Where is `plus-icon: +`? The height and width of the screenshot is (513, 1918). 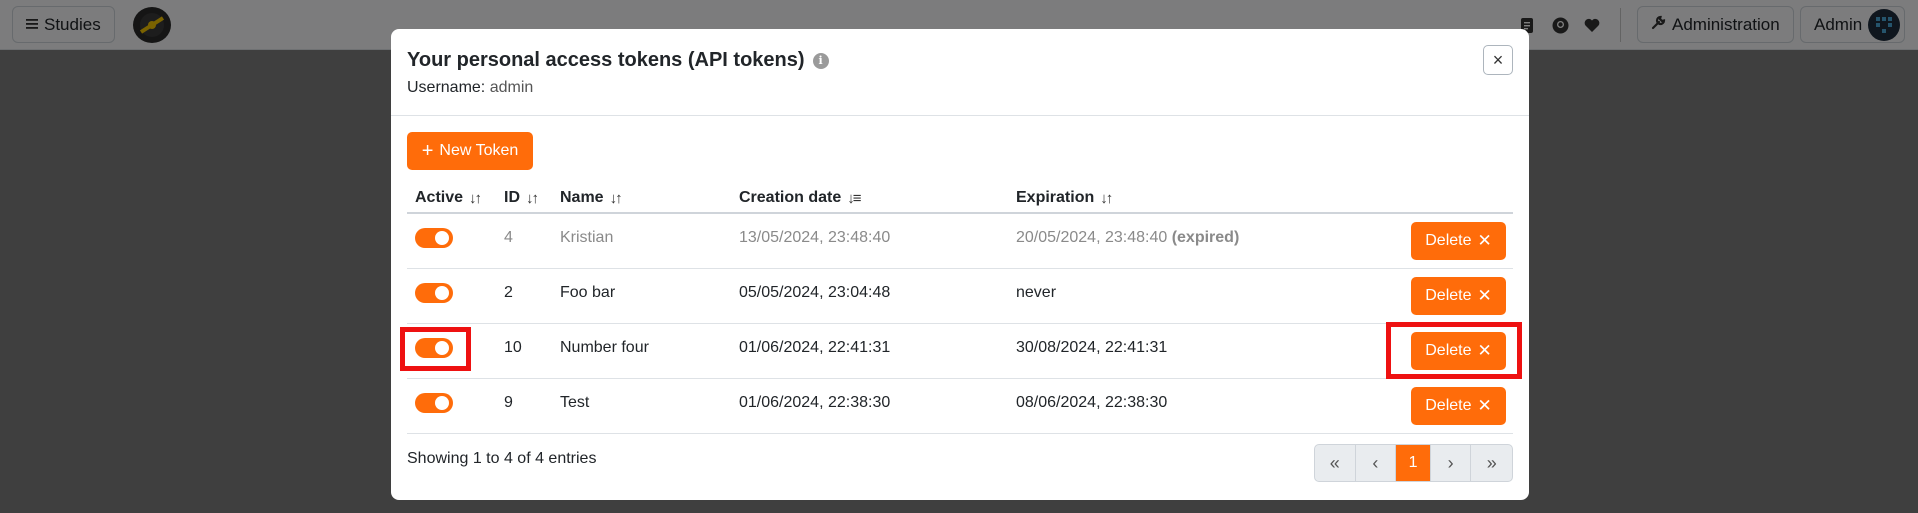 plus-icon: + is located at coordinates (427, 151).